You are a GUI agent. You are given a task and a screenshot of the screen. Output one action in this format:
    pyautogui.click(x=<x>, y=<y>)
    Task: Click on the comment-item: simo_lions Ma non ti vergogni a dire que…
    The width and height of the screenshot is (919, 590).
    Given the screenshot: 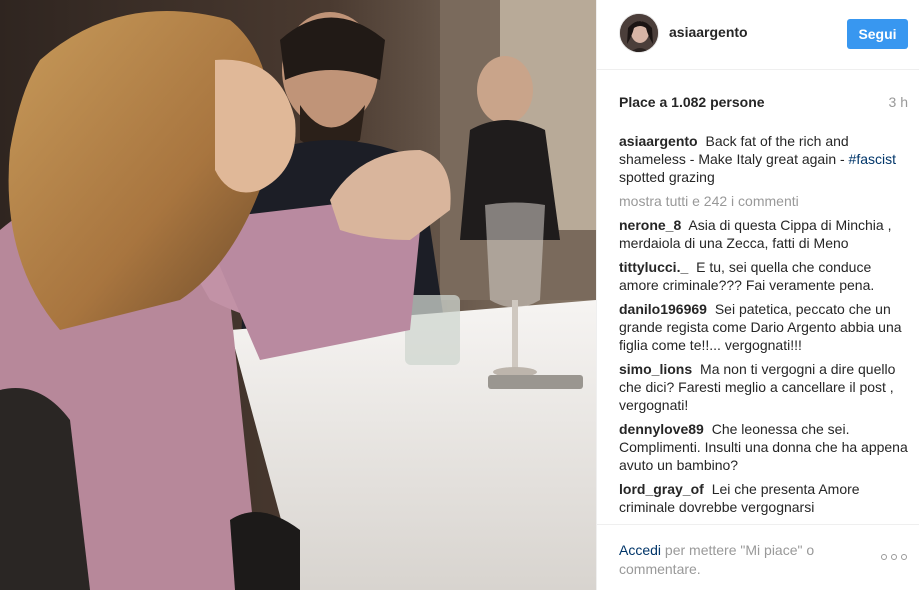 What is the action you would take?
    pyautogui.click(x=763, y=387)
    